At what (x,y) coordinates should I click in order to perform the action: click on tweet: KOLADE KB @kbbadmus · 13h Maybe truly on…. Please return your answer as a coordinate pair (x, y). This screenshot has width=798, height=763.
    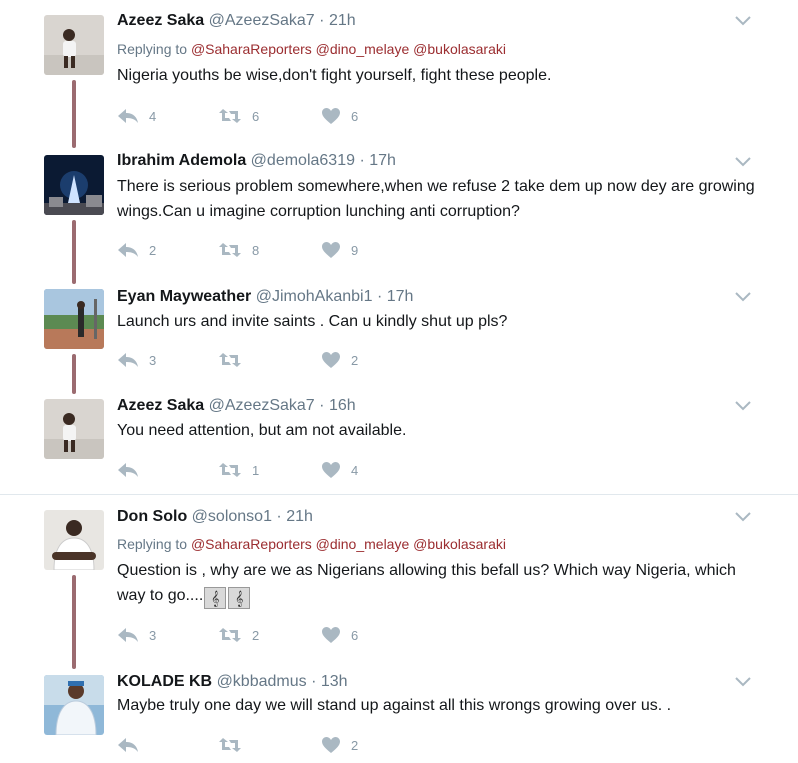
    Looking at the image, I should click on (399, 716).